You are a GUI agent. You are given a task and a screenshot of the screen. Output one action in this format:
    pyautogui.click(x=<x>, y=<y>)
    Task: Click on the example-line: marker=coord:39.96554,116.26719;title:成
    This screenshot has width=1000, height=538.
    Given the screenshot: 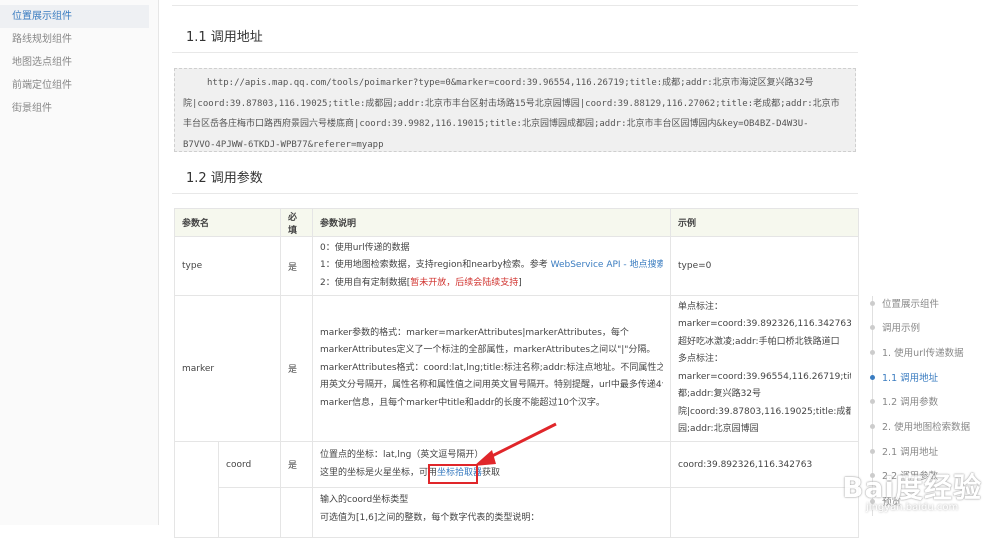 What is the action you would take?
    pyautogui.click(x=764, y=376)
    